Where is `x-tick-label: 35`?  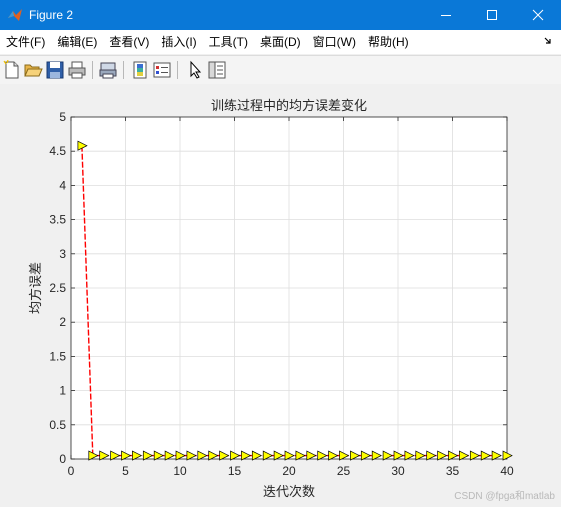
x-tick-label: 35 is located at coordinates (453, 471).